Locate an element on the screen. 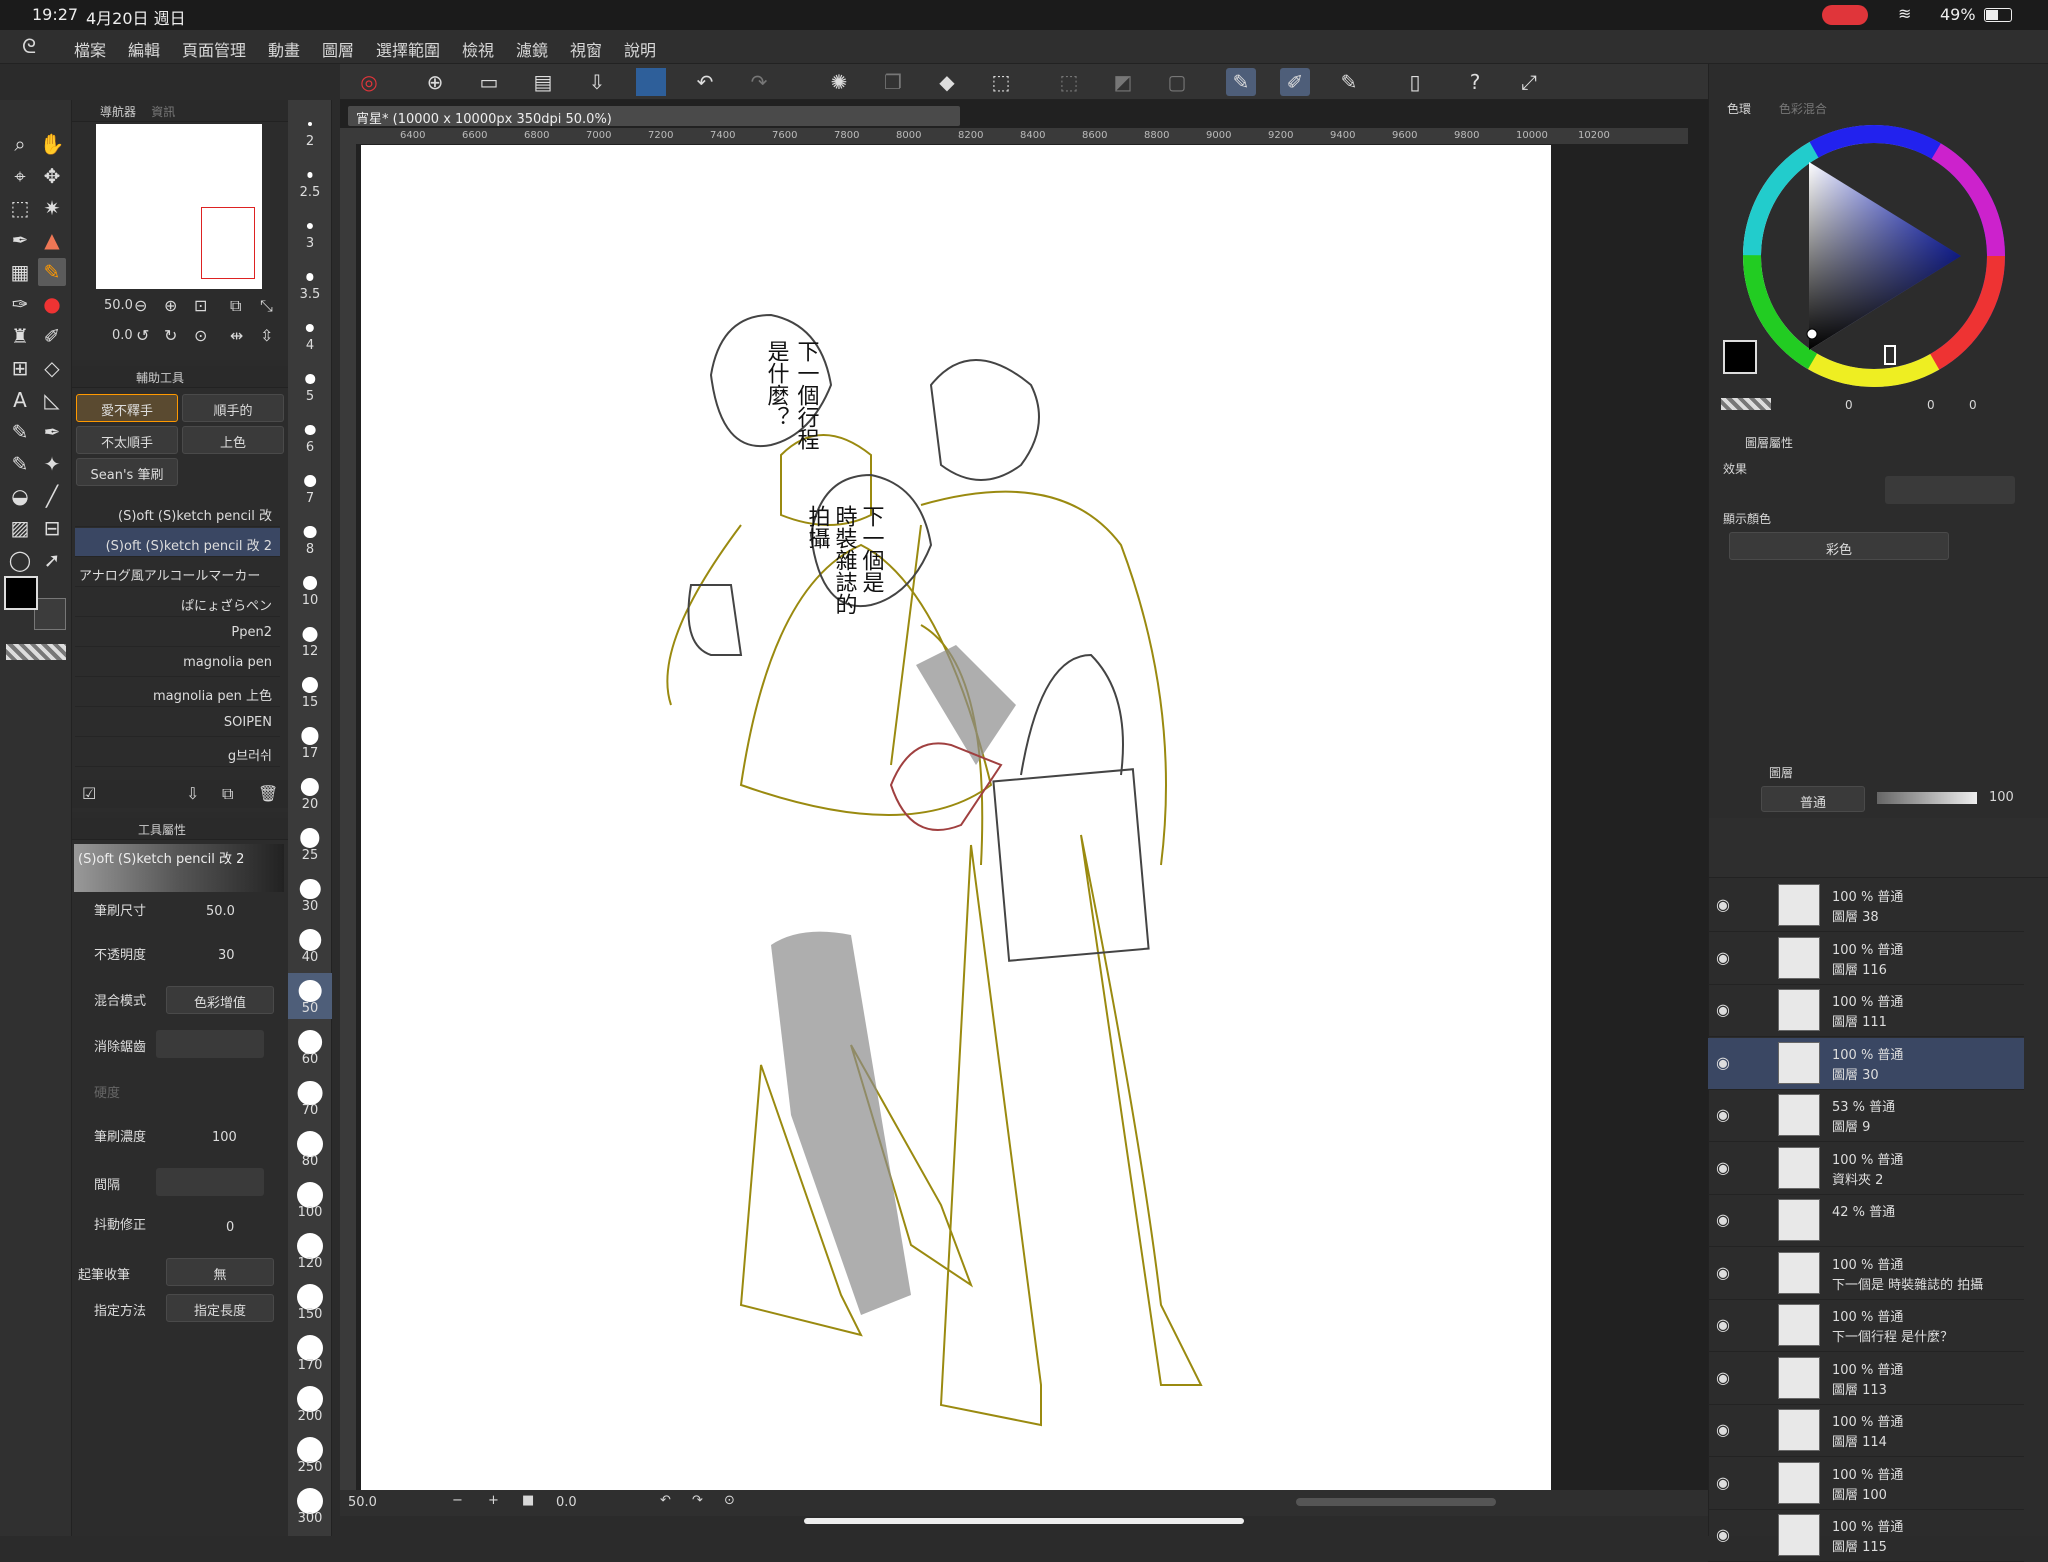 The width and height of the screenshot is (2048, 1562). layer-row: ◉ 100 % 普通 圖層 116 is located at coordinates (1866, 959).